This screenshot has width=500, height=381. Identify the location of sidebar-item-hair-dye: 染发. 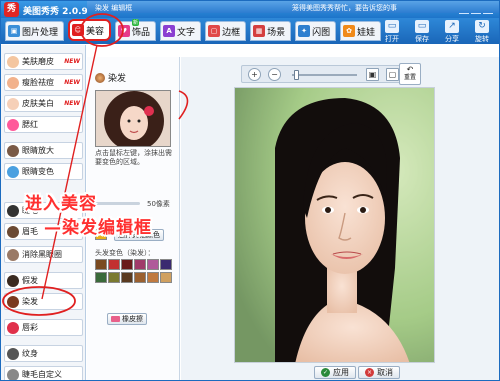
(43, 301).